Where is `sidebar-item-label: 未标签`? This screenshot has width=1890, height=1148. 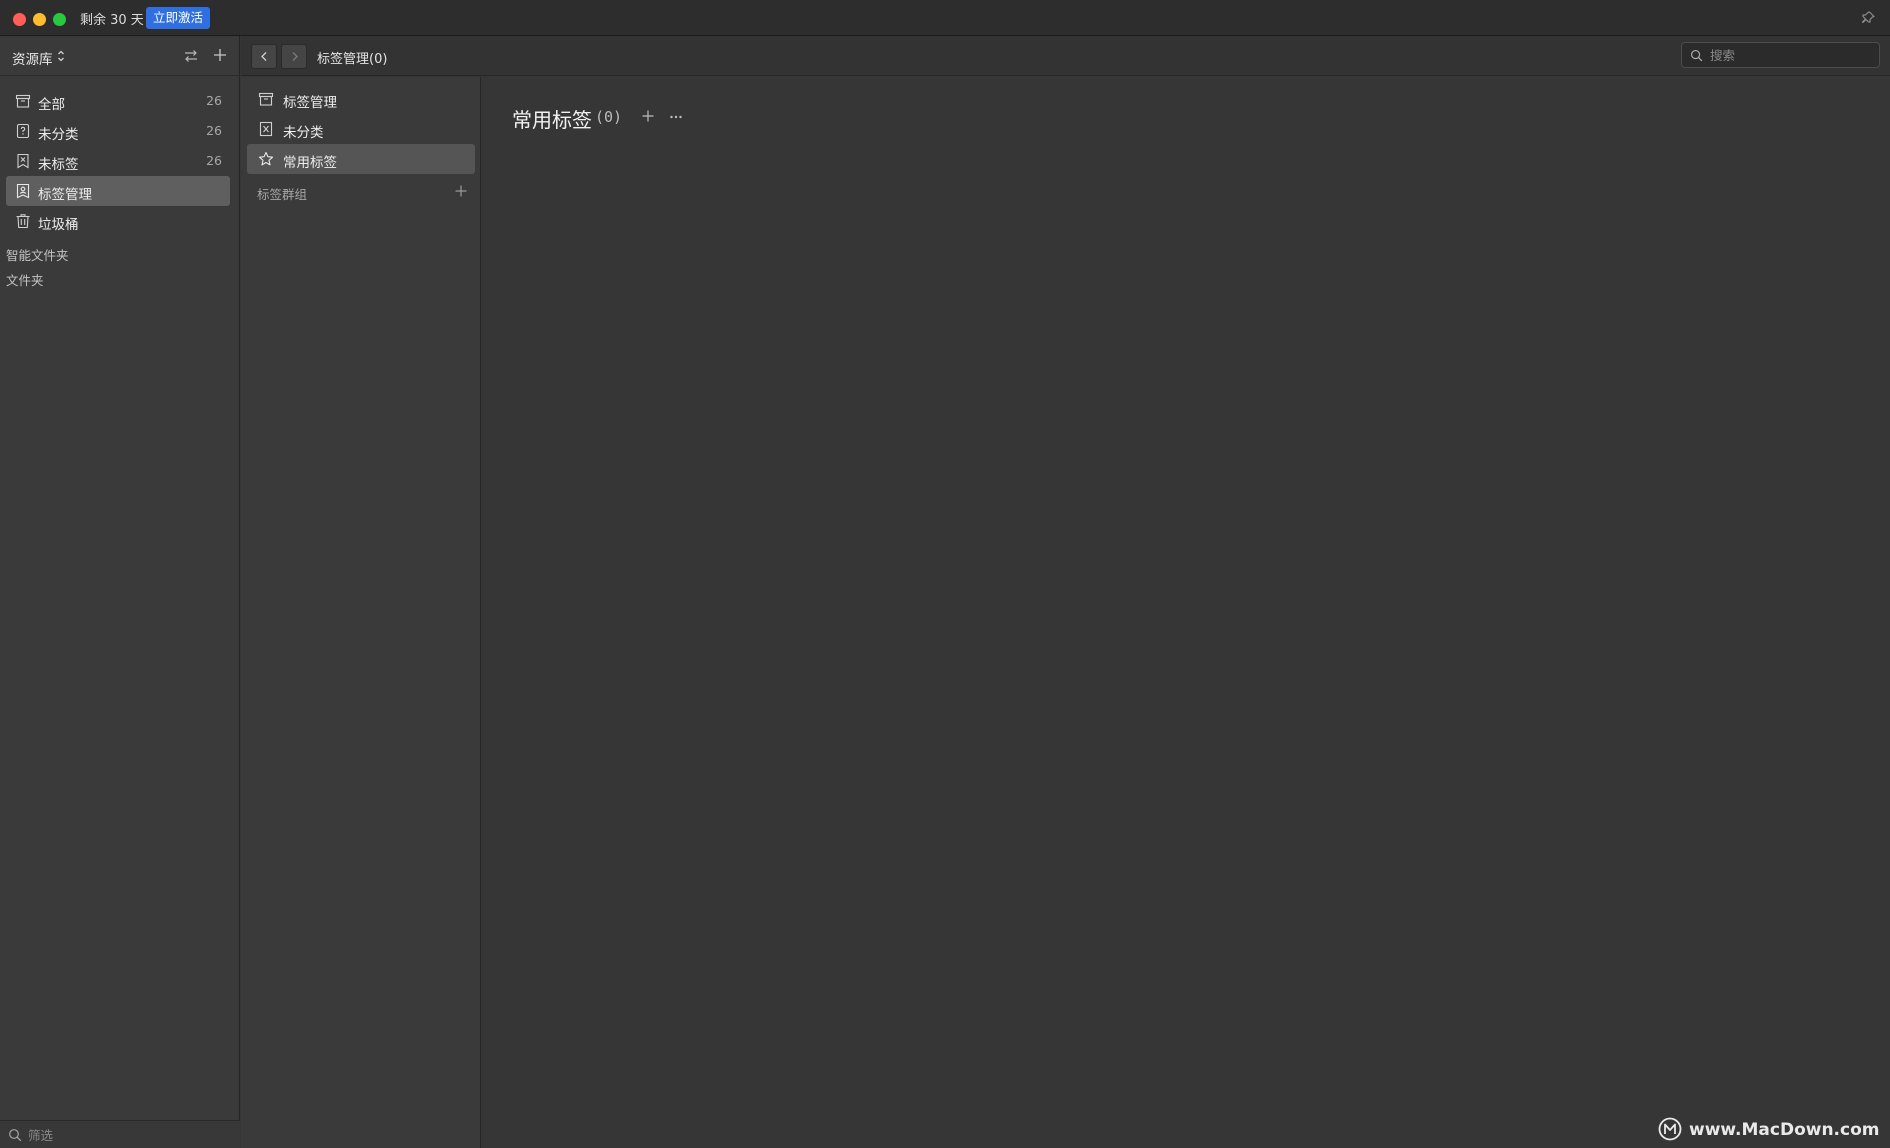
sidebar-item-label: 未标签 is located at coordinates (58, 165).